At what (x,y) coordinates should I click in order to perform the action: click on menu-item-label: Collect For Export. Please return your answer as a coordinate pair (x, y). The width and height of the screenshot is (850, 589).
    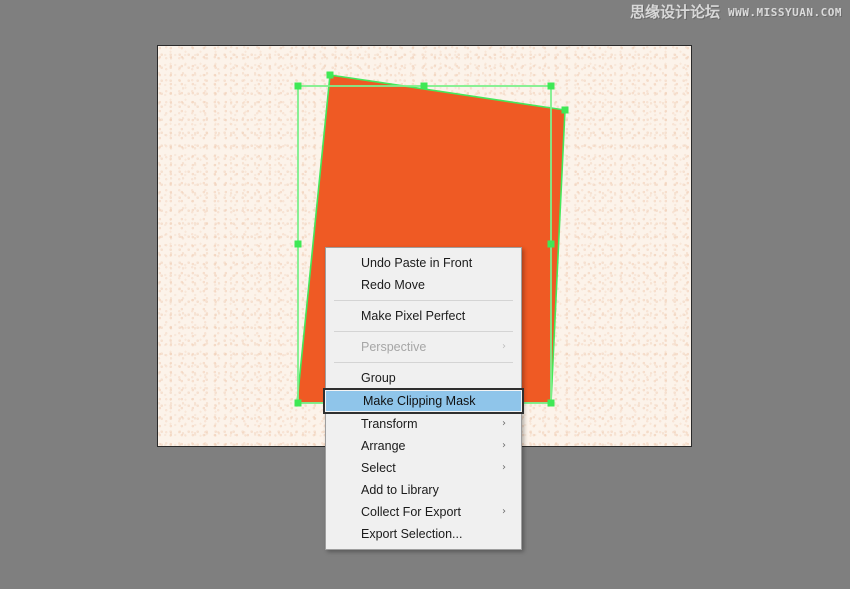
    Looking at the image, I should click on (411, 512).